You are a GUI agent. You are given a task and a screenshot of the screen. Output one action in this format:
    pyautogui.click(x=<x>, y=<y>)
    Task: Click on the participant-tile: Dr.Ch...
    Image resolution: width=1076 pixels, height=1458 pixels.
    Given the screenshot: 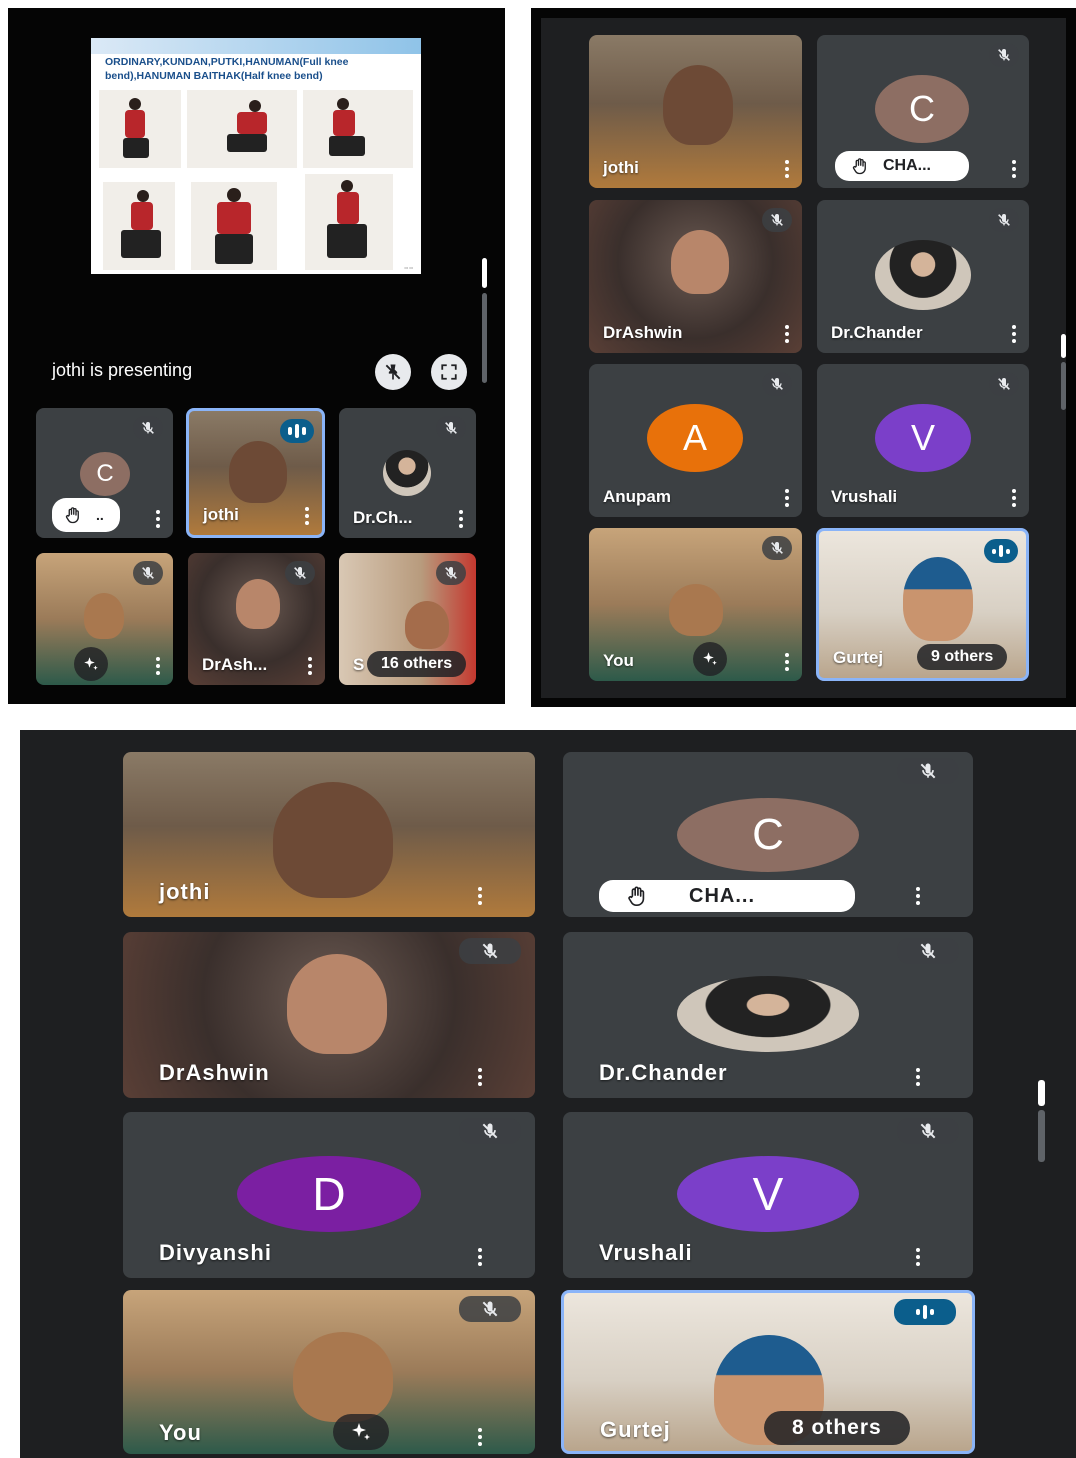 What is the action you would take?
    pyautogui.click(x=407, y=473)
    